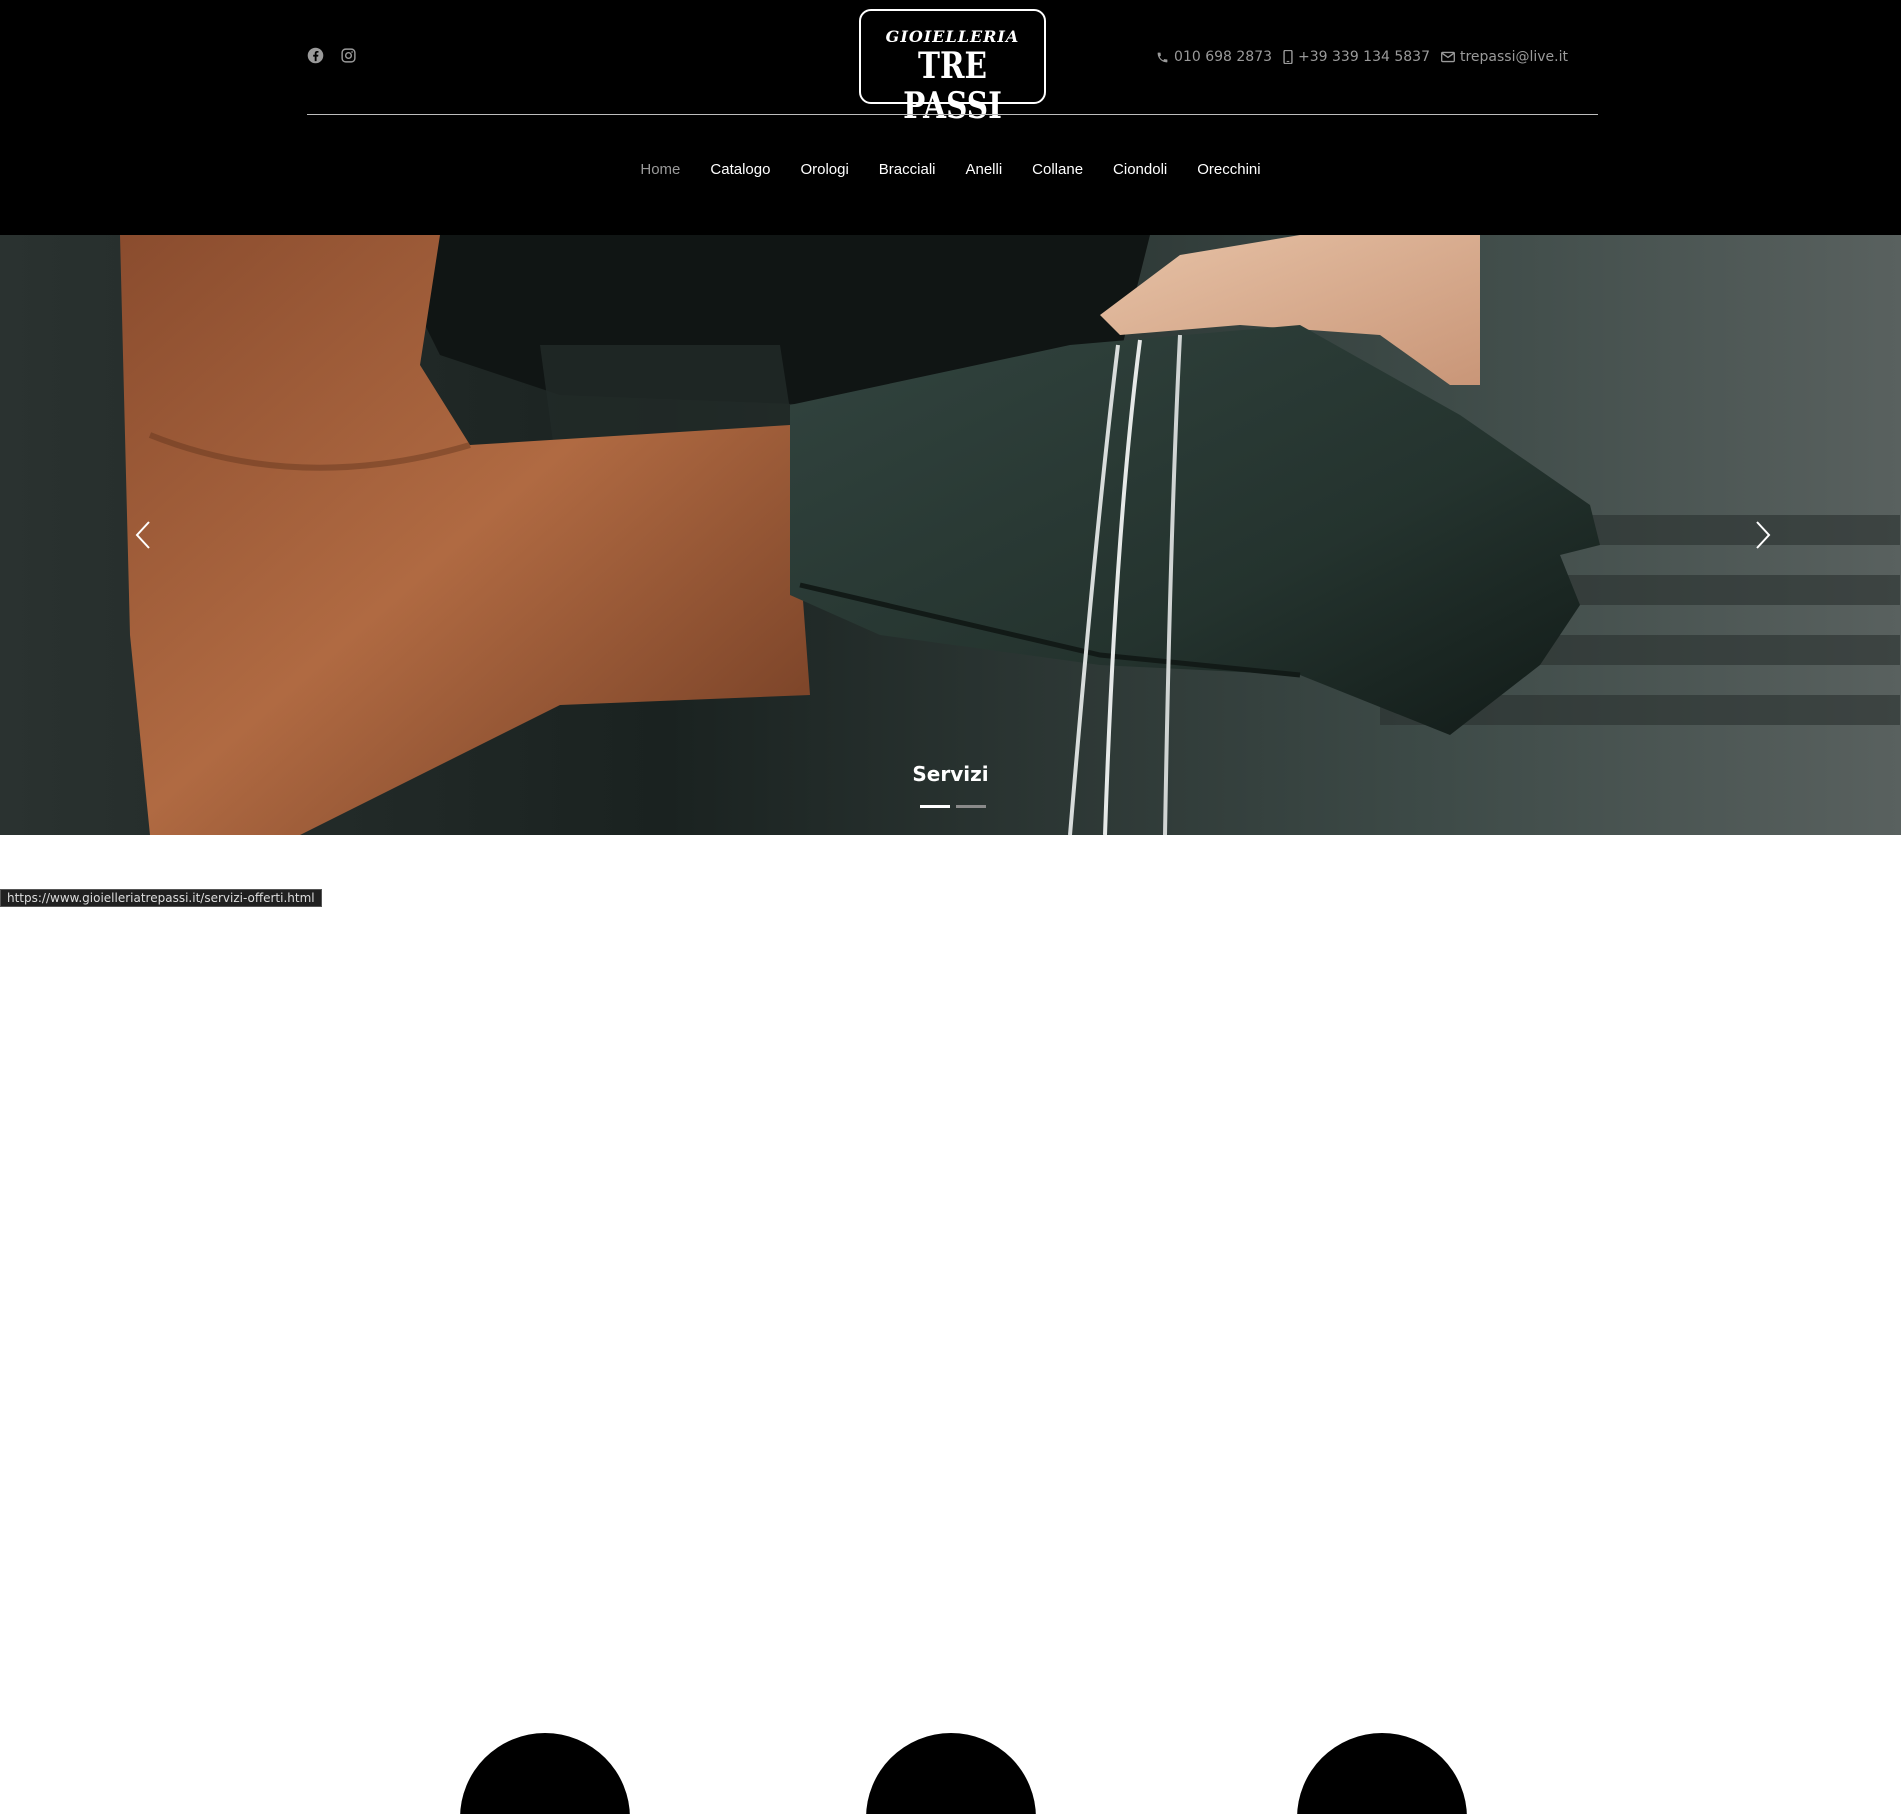  I want to click on nav-home: Home, so click(660, 169).